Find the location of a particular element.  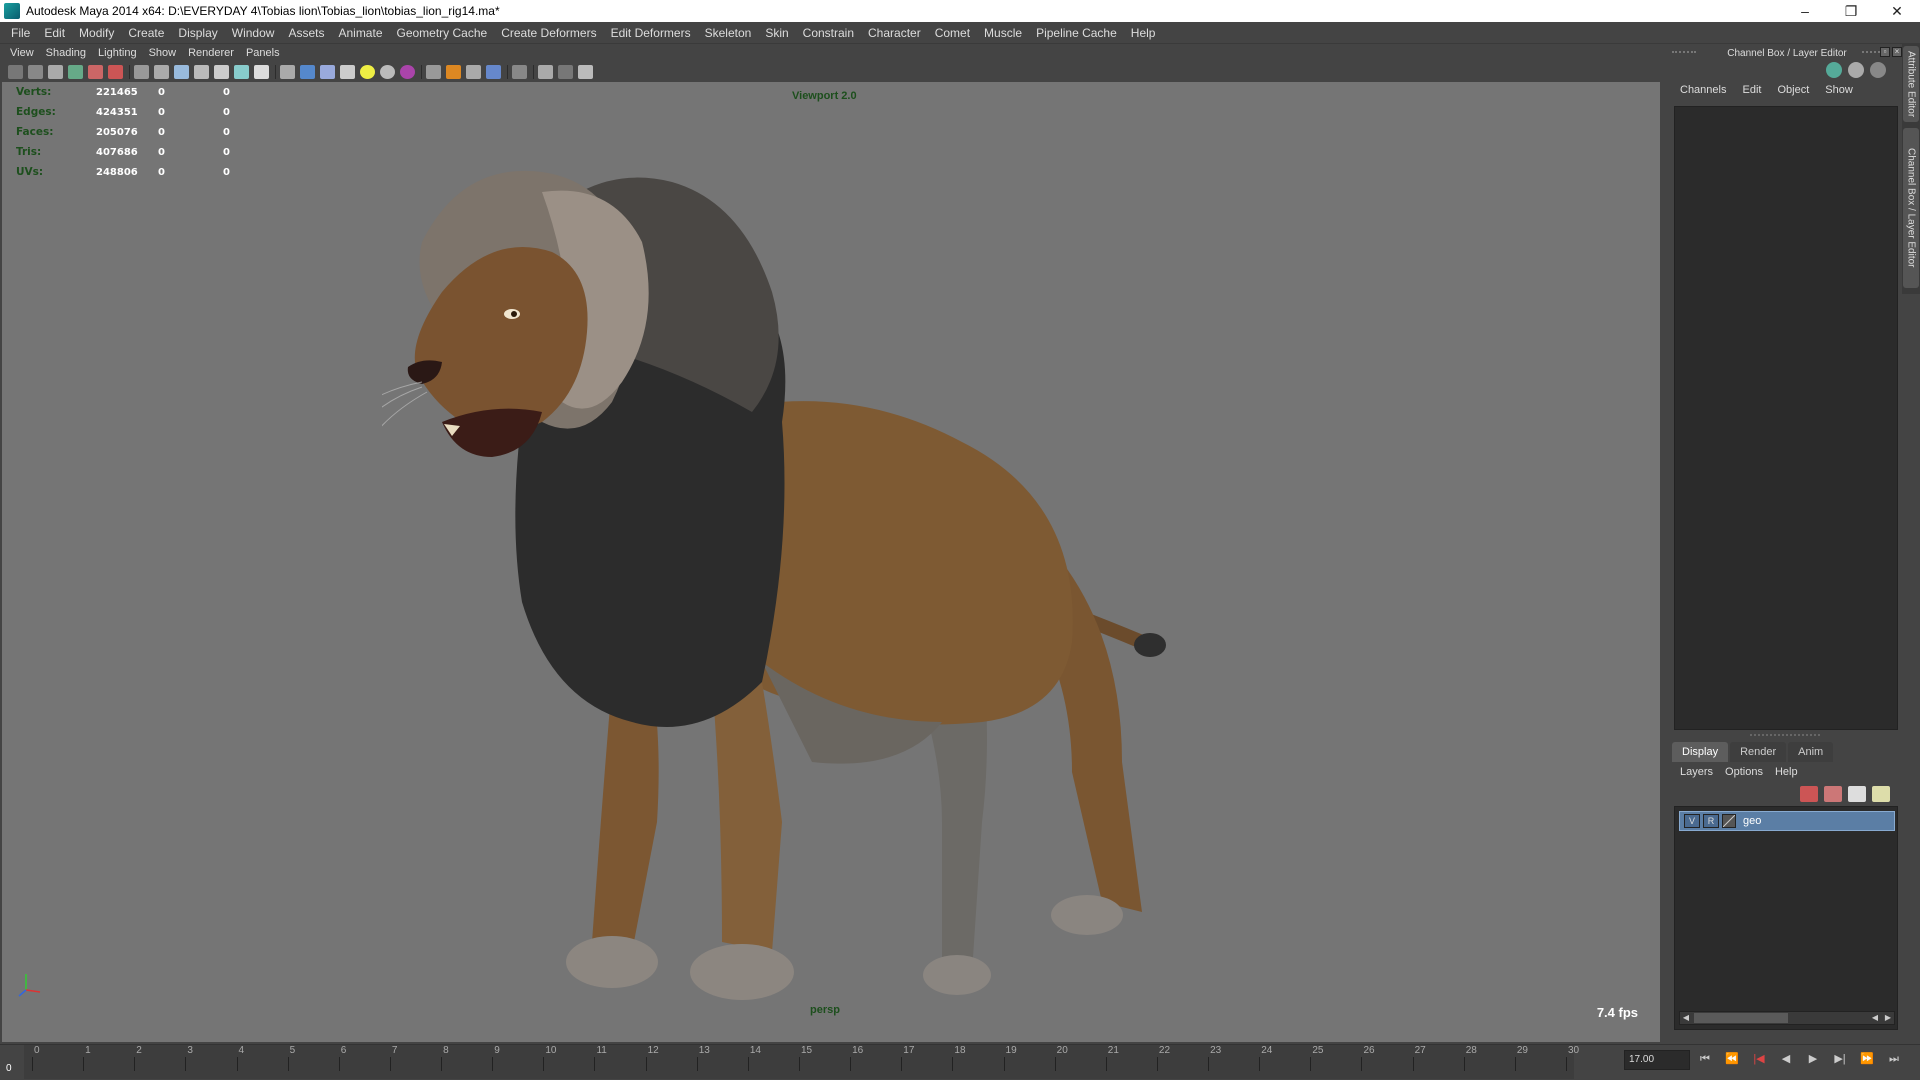

play-forward-icon: ▶ is located at coordinates (1813, 1059).